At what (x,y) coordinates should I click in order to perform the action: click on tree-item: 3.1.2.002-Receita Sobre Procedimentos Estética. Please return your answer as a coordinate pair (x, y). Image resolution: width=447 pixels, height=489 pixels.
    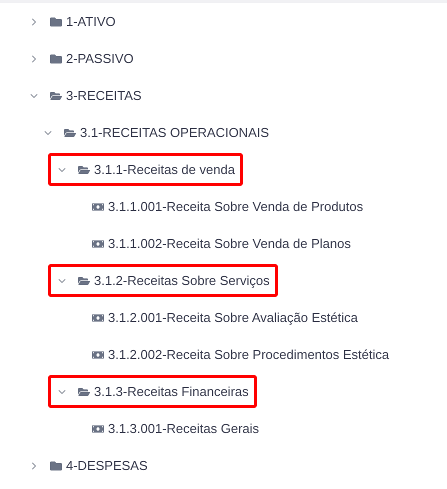
    Looking at the image, I should click on (230, 354).